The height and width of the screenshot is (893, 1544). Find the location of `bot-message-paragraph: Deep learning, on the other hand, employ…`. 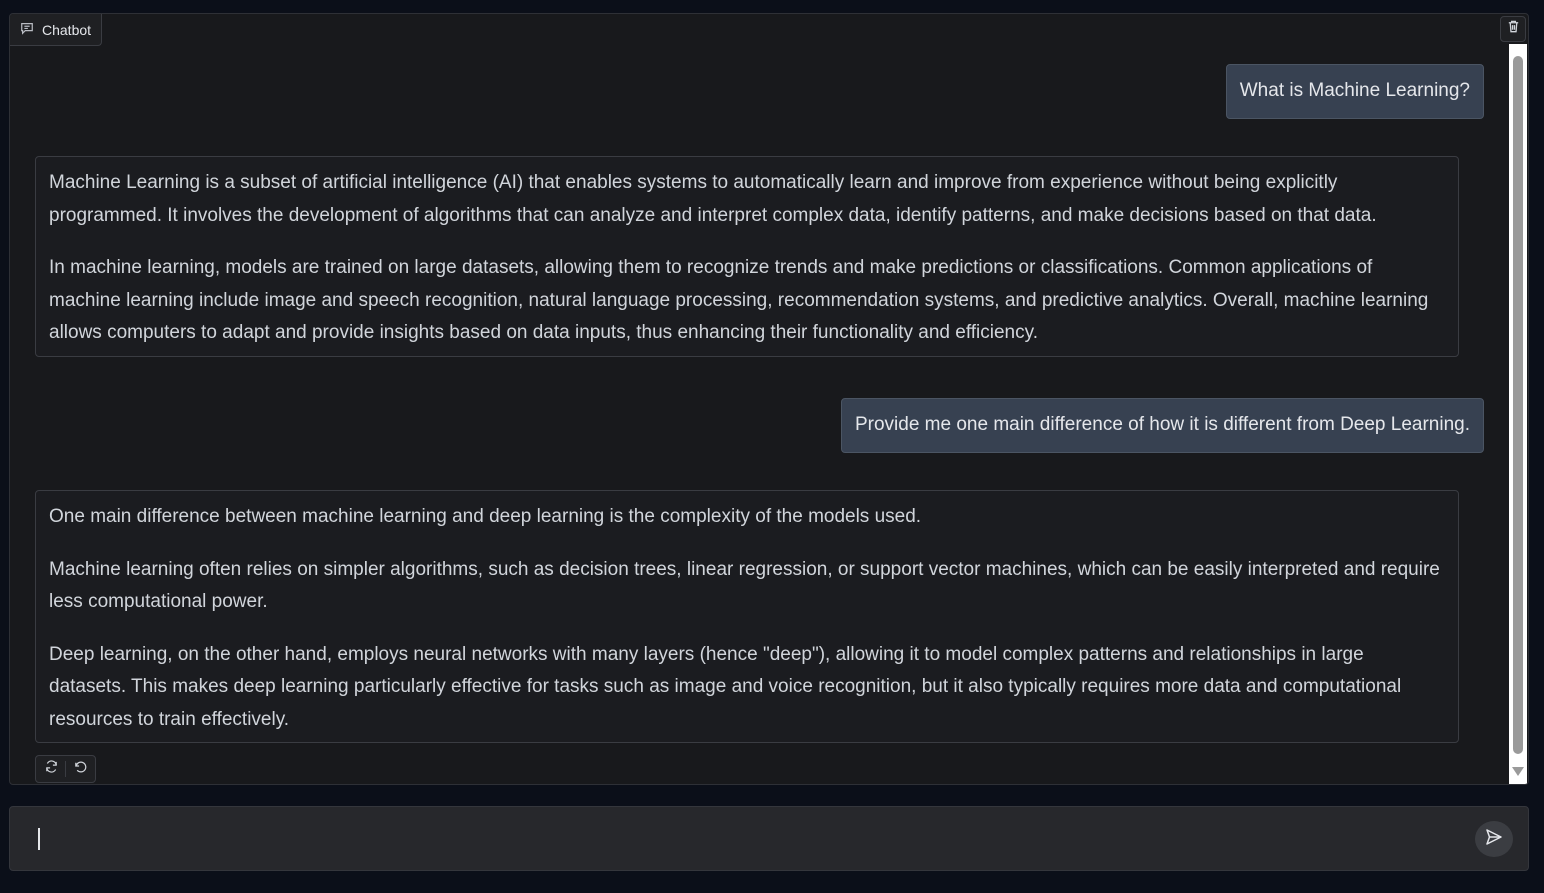

bot-message-paragraph: Deep learning, on the other hand, employ… is located at coordinates (725, 686).